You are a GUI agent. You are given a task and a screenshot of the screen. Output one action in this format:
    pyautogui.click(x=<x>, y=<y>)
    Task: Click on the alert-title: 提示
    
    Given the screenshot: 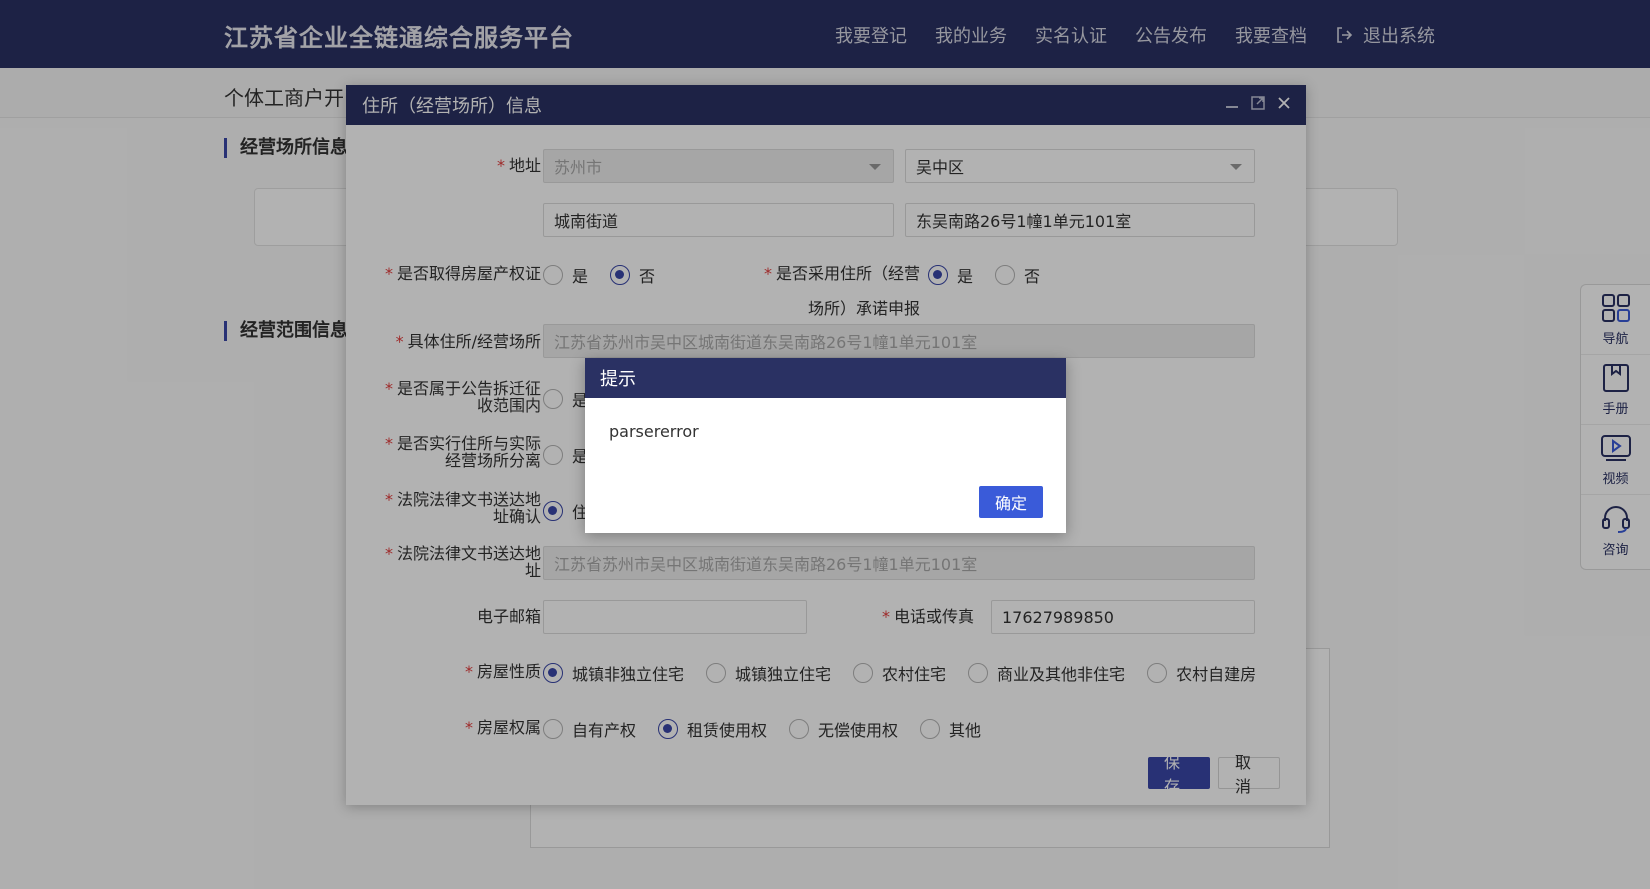 What is the action you would take?
    pyautogui.click(x=618, y=379)
    